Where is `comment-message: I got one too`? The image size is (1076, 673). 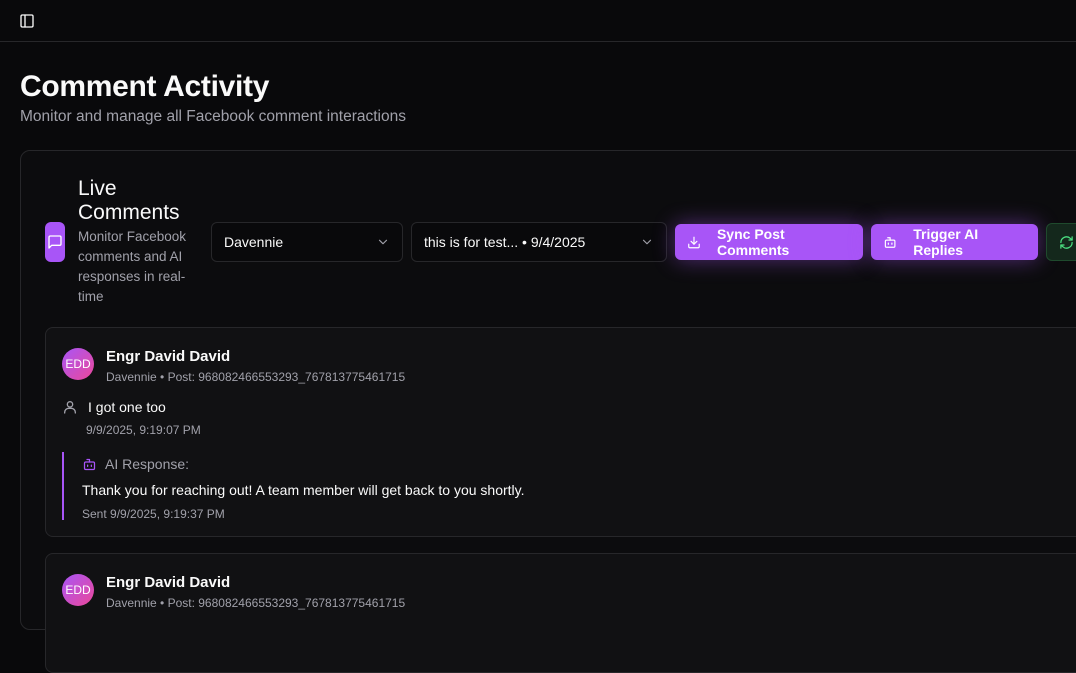
comment-message: I got one too is located at coordinates (114, 407).